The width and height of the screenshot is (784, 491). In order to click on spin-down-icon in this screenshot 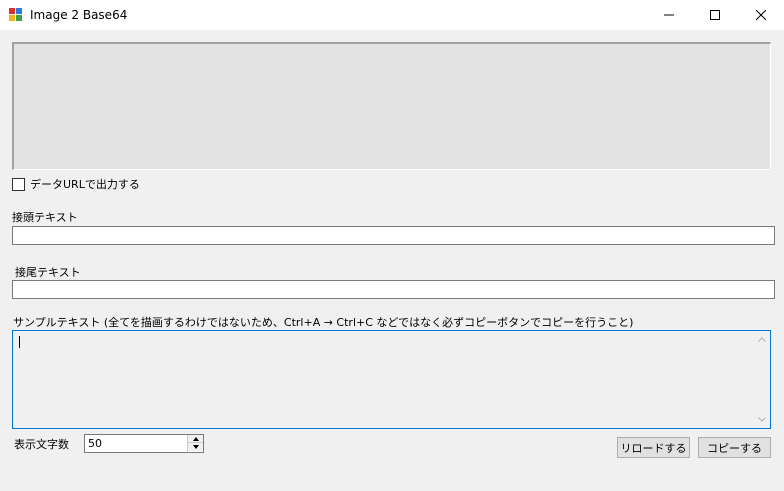, I will do `click(195, 447)`.